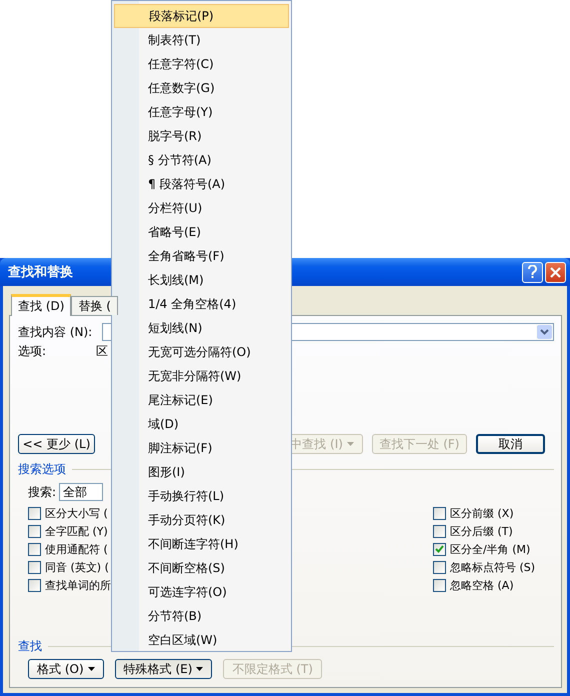 The image size is (570, 696). Describe the element at coordinates (42, 469) in the screenshot. I see `section-title: 搜索选项` at that location.